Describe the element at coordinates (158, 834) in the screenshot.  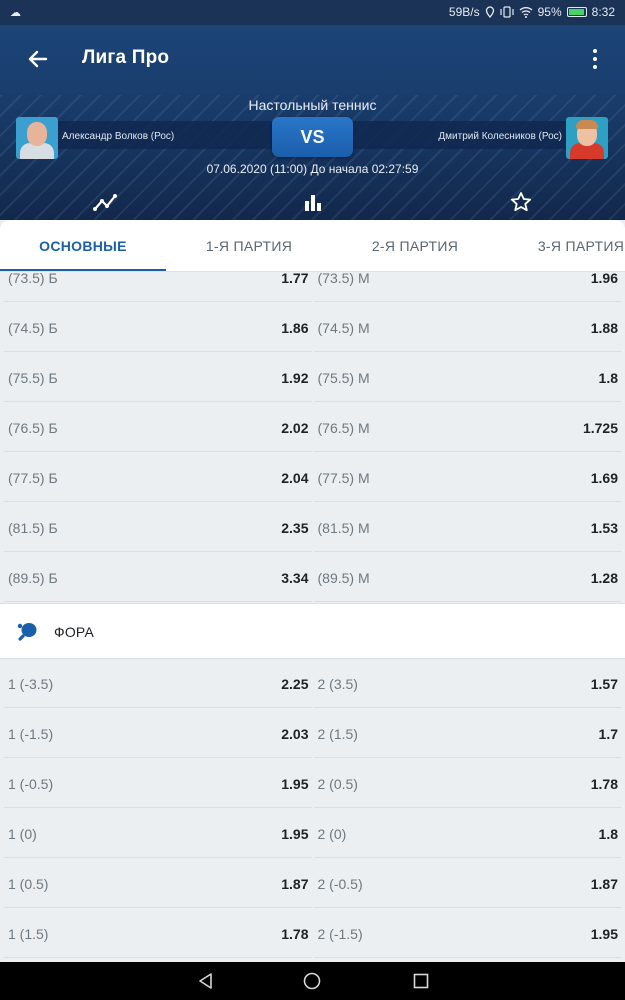
I see `odd-cell: 1 (0) 1.95` at that location.